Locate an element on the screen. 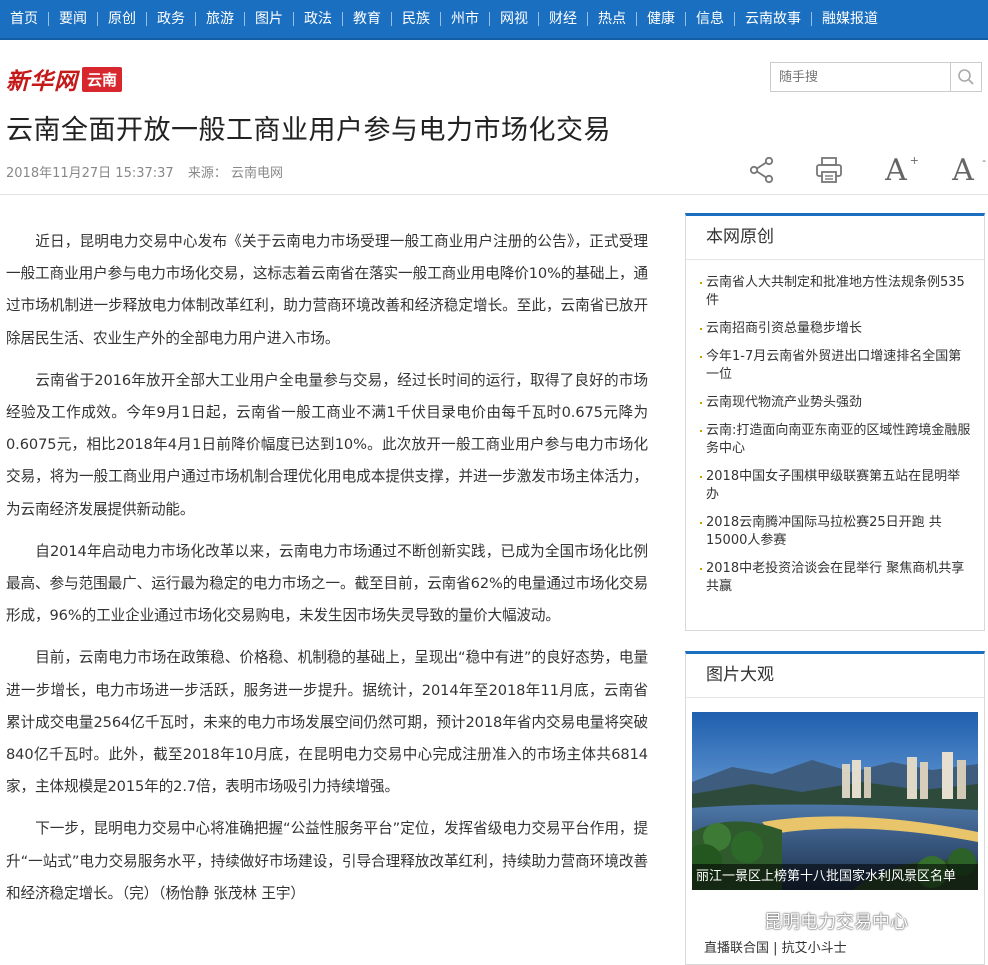  featured-photo: 丽江一景区上榜第十八批国家水利风景区名单 is located at coordinates (835, 801).